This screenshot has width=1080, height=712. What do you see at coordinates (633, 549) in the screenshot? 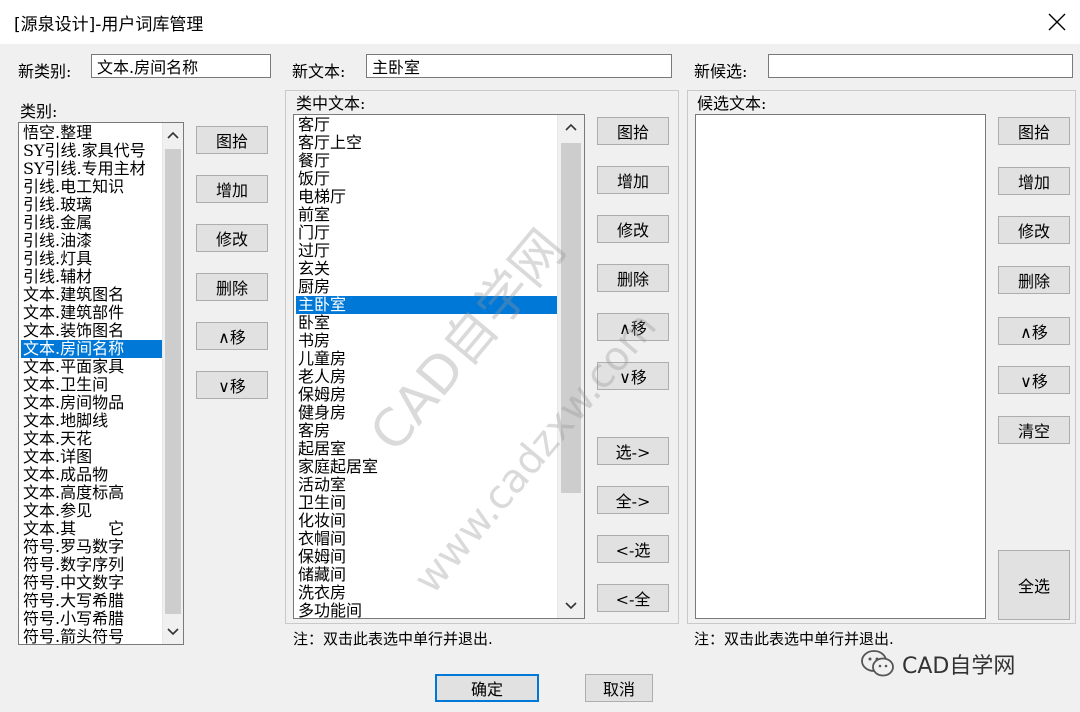
I see `select-back-button: <-选` at bounding box center [633, 549].